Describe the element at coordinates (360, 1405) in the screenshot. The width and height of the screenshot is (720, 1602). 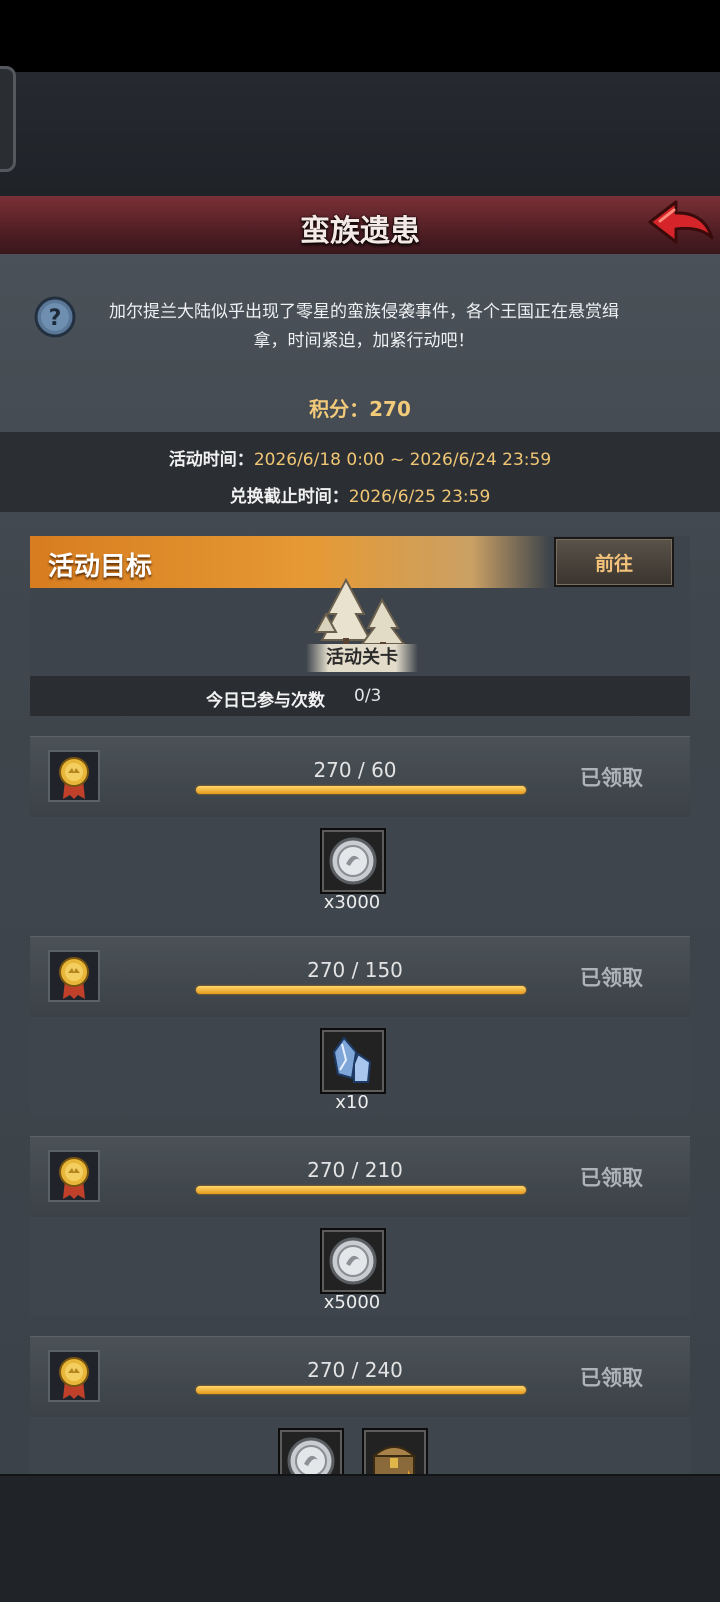
I see `task-card: 270 / 240 已领取` at that location.